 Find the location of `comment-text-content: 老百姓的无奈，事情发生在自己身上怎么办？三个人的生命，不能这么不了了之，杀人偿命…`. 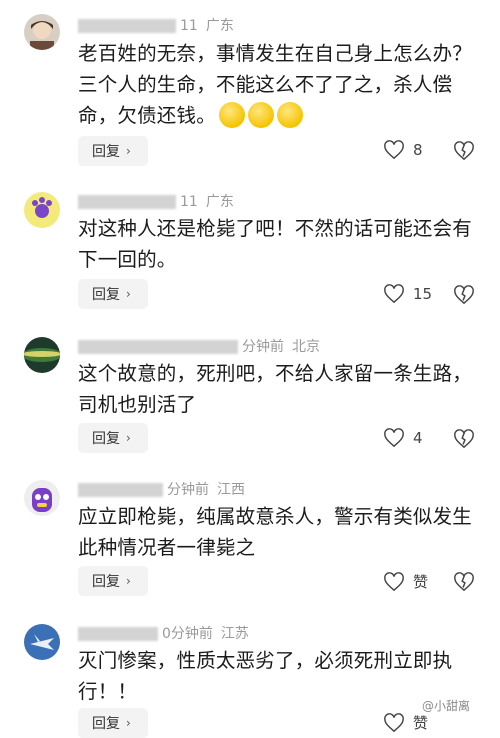

comment-text-content: 老百姓的无奈，事情发生在自己身上怎么办？三个人的生命，不能这么不了了之，杀人偿命… is located at coordinates (275, 84).